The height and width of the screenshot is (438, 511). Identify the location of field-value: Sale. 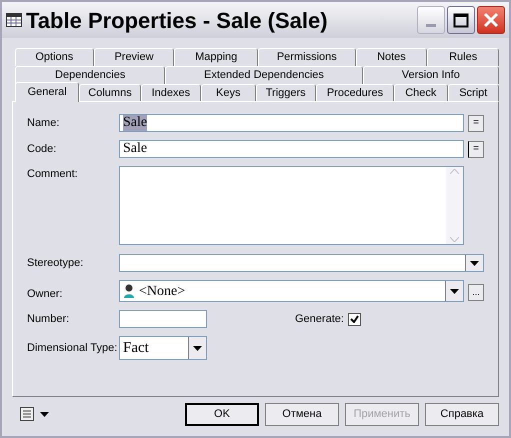
(135, 149).